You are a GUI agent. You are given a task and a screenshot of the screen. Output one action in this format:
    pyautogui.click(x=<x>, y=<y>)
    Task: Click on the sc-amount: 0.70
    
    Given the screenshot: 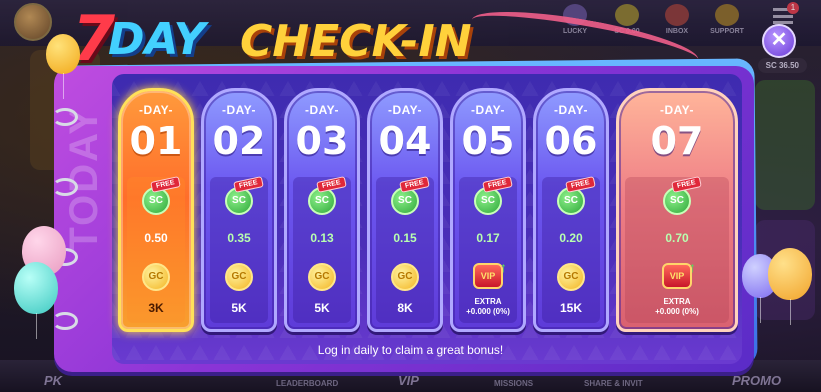 What is the action you would take?
    pyautogui.click(x=677, y=238)
    